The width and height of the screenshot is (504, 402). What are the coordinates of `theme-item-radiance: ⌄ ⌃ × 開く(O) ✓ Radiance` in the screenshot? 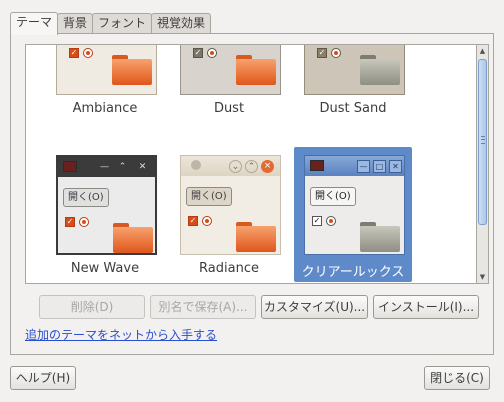 It's located at (229, 214).